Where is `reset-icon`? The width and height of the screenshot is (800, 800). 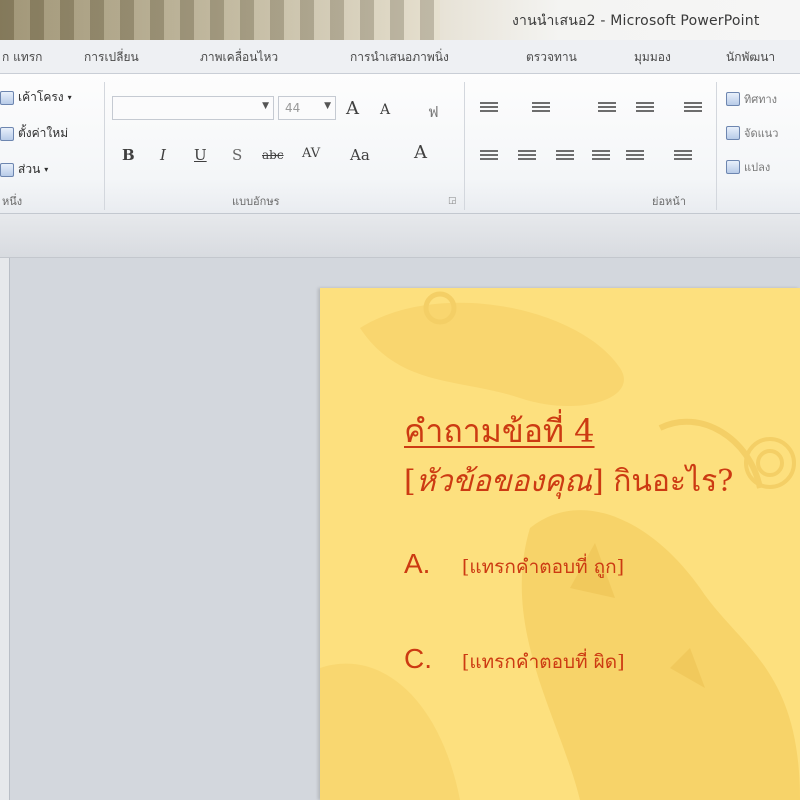
reset-icon is located at coordinates (7, 133).